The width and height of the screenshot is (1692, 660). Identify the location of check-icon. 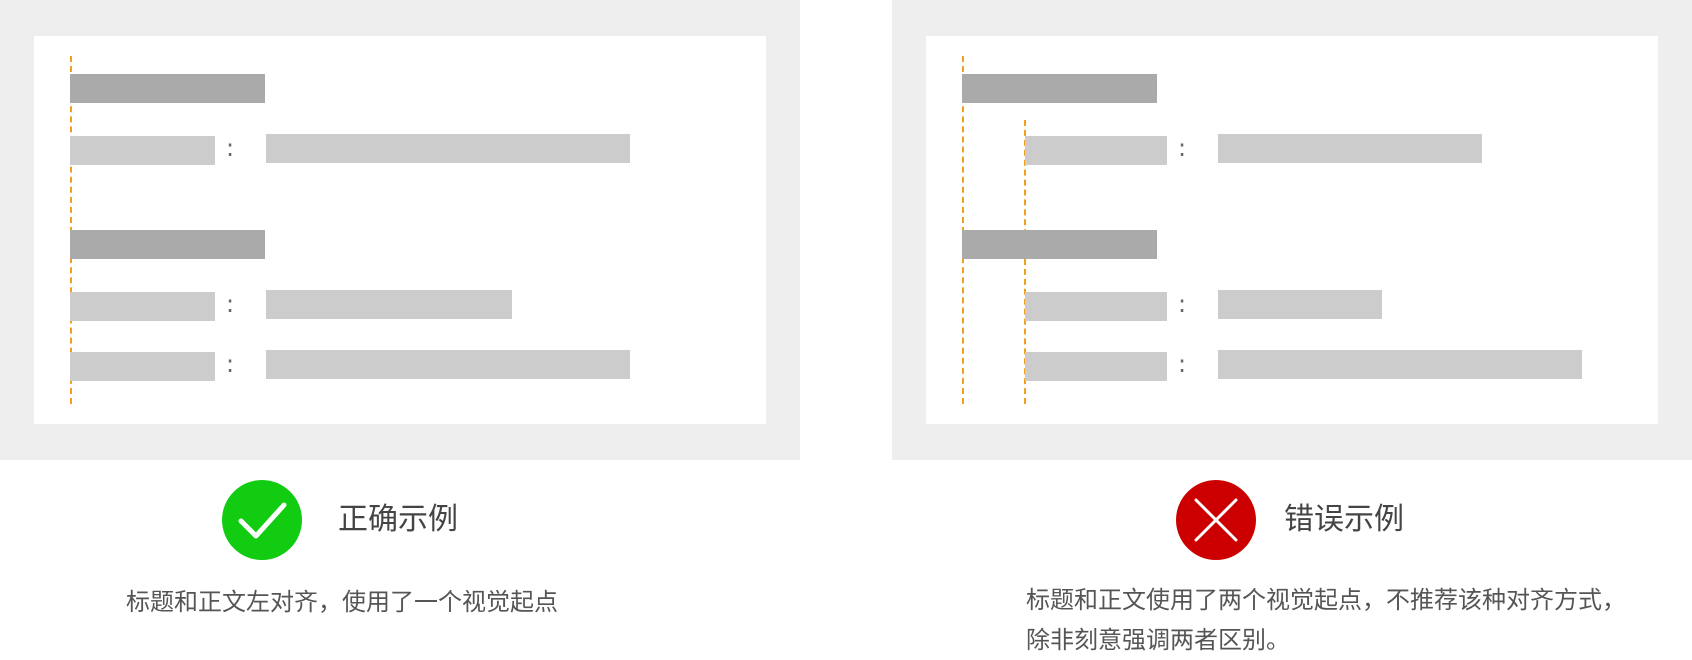
(262, 520).